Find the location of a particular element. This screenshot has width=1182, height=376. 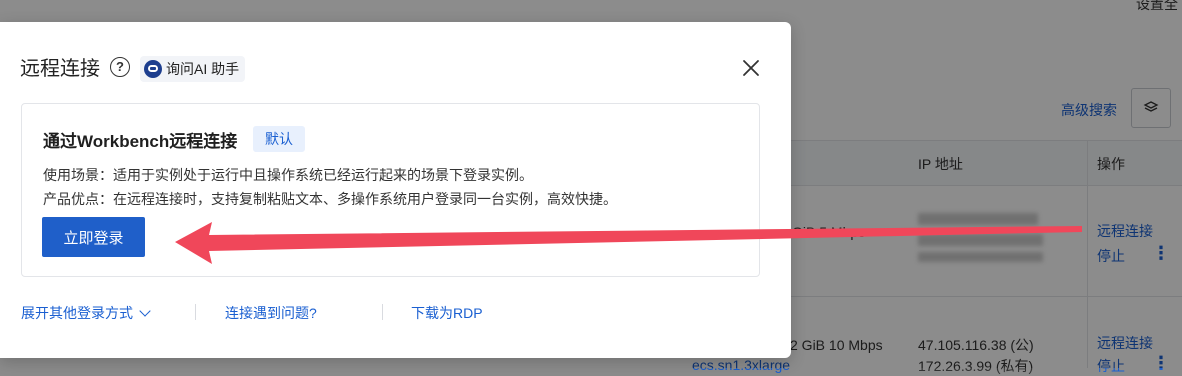

ask-ai-label: 询问AI 助手 is located at coordinates (203, 69).